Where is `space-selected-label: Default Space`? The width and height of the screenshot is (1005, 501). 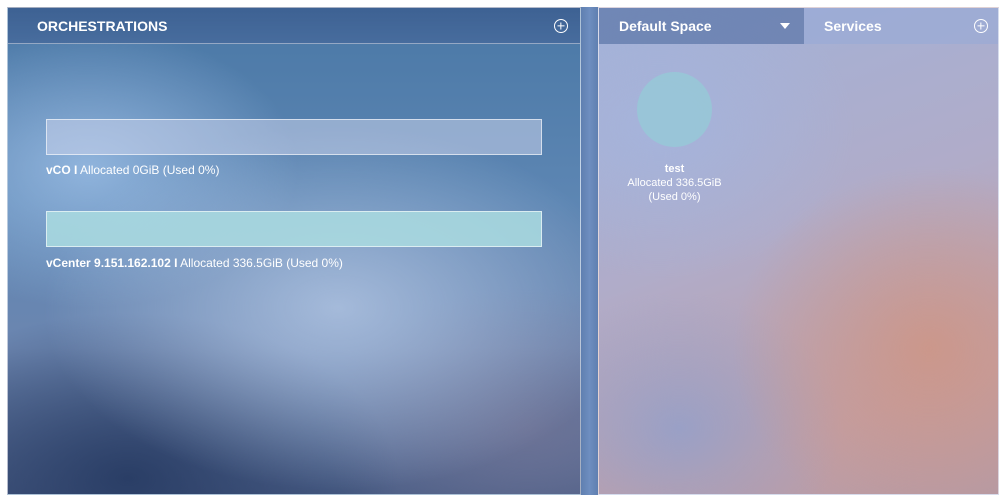 space-selected-label: Default Space is located at coordinates (665, 26).